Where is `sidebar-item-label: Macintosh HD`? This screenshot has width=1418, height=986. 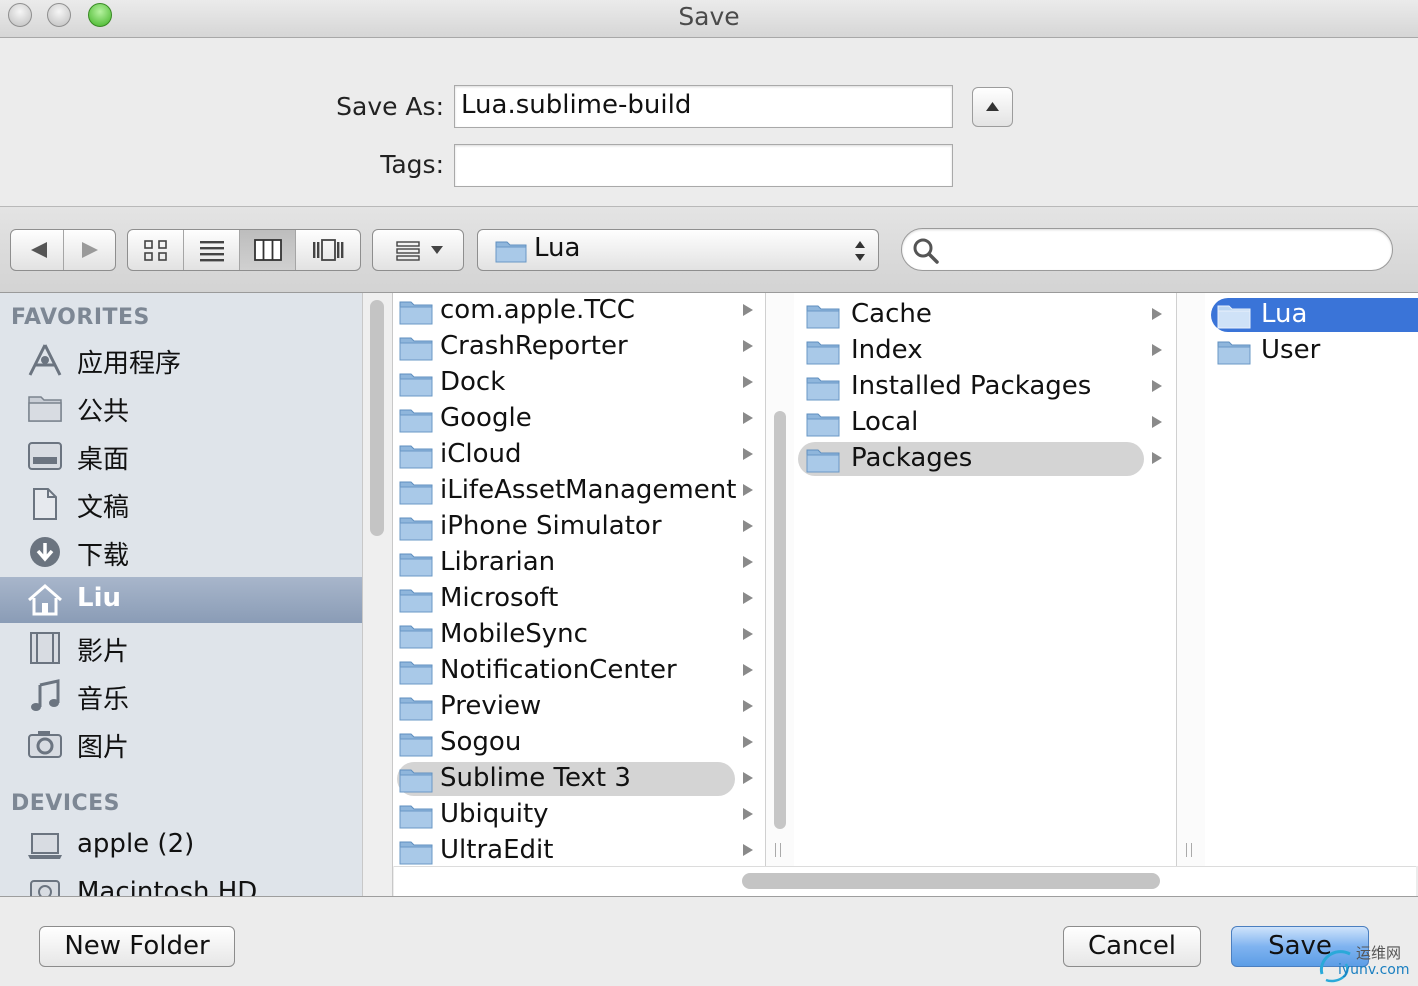 sidebar-item-label: Macintosh HD is located at coordinates (167, 886).